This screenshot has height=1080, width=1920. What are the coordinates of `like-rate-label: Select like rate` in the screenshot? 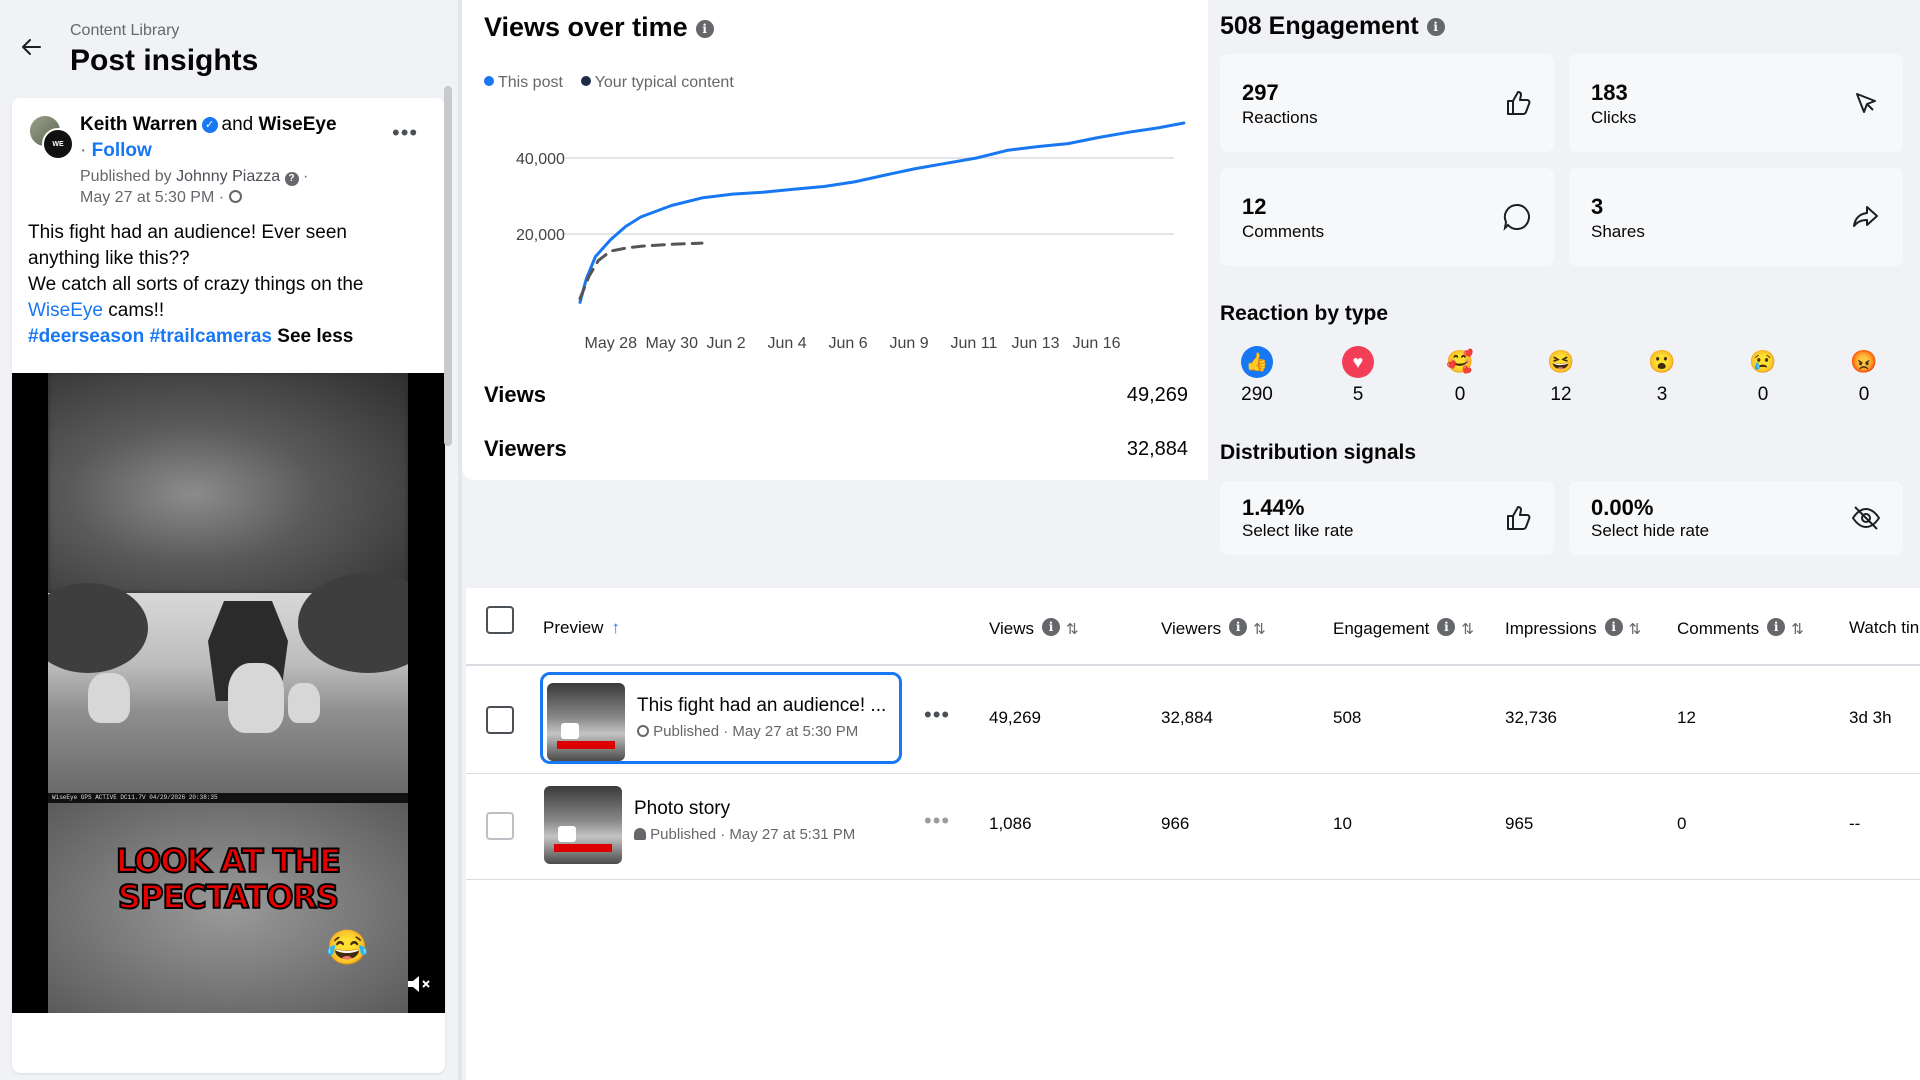 It's located at (1298, 530).